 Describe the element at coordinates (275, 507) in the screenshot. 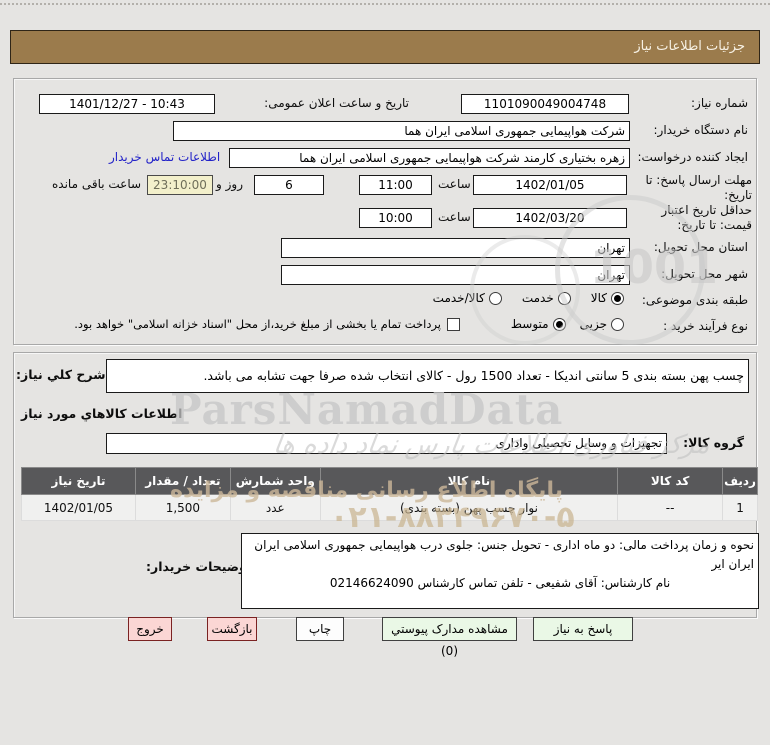

I see `cell-unit: عدد` at that location.